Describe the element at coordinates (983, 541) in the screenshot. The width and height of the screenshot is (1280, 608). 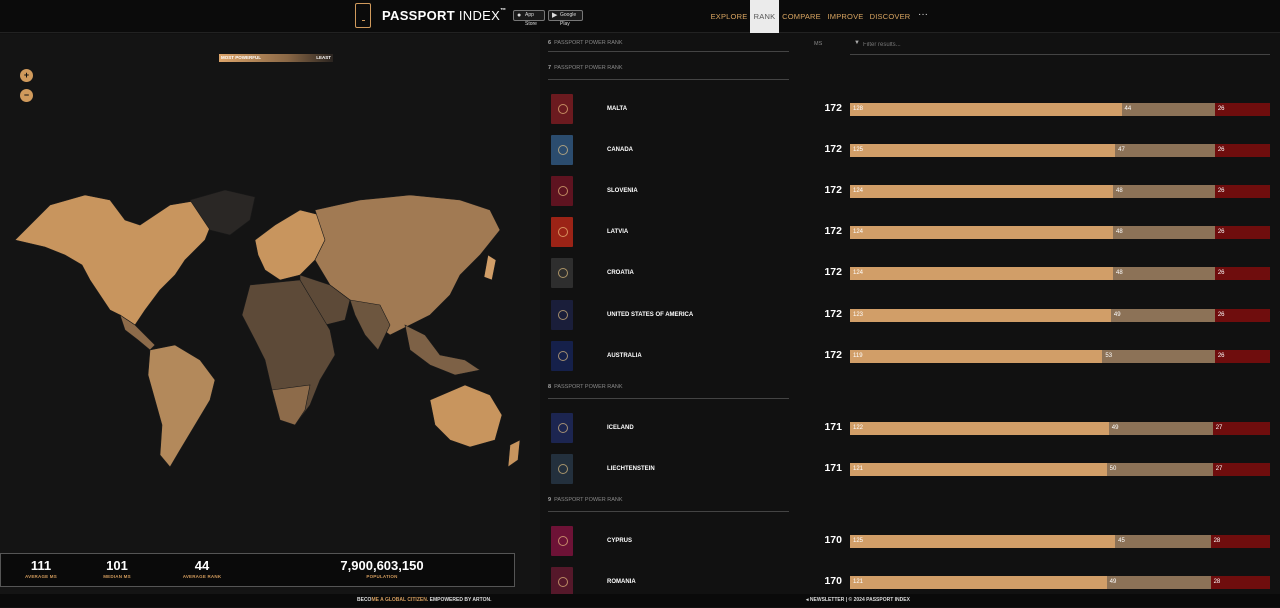
I see `visa-free-segment: 125` at that location.